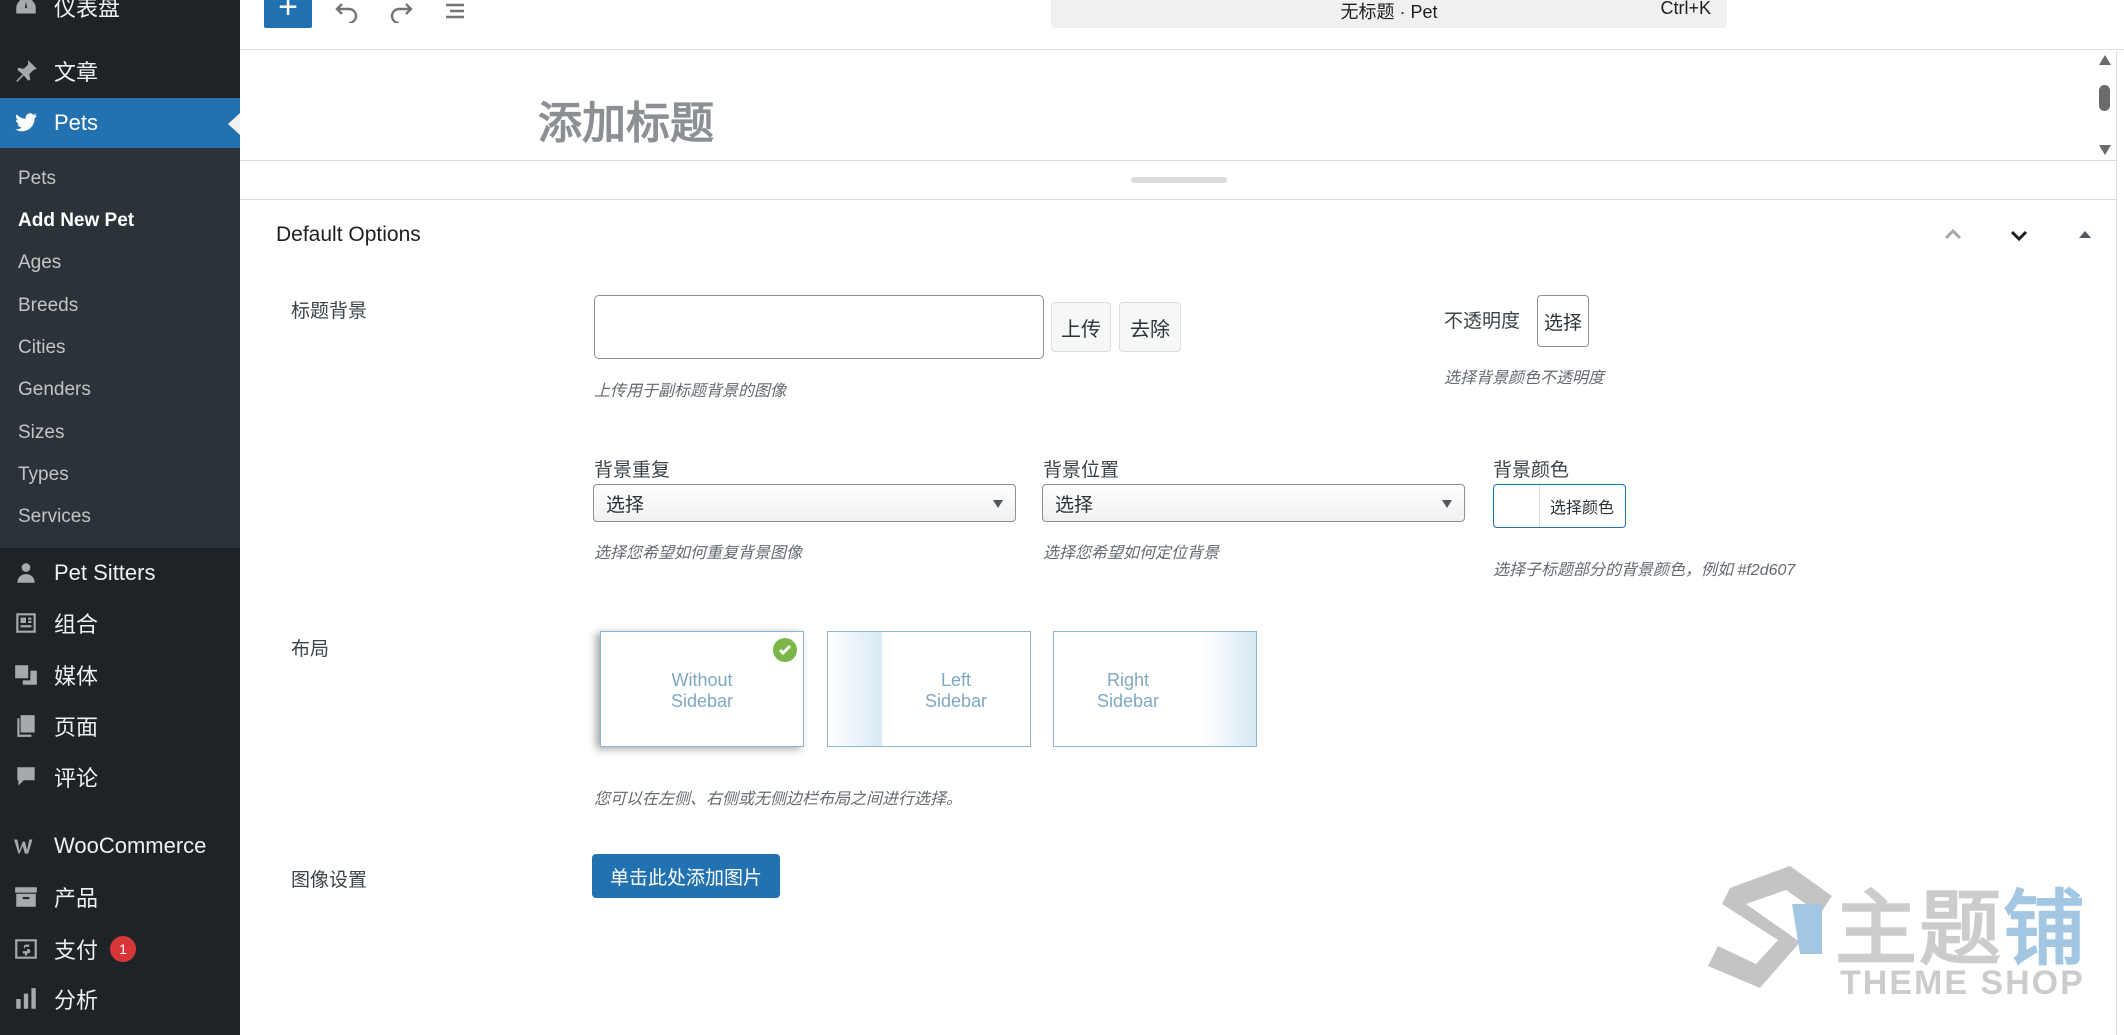  Describe the element at coordinates (26, 949) in the screenshot. I see `payment-icon` at that location.